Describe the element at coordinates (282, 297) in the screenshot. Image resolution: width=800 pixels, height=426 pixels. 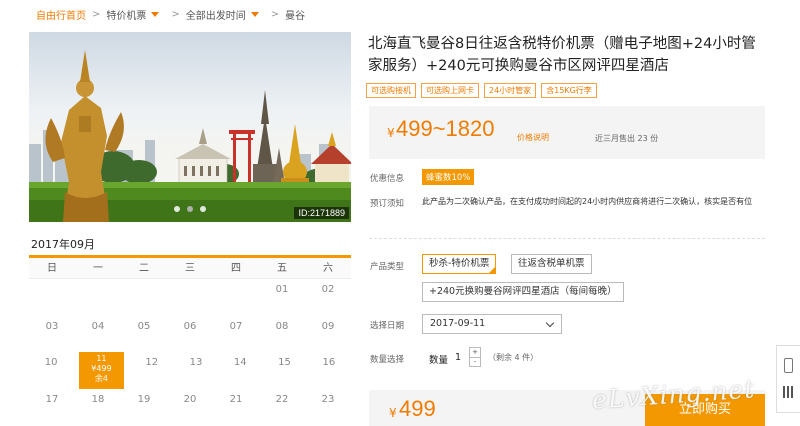
I see `calendar-day: 01` at that location.